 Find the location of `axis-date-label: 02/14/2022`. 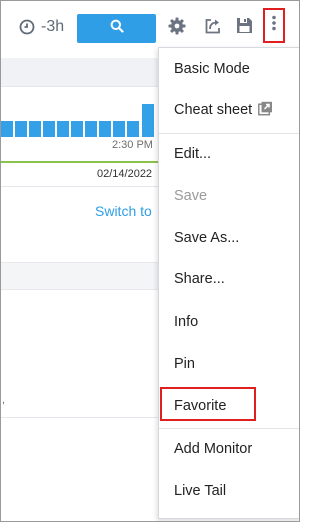

axis-date-label: 02/14/2022 is located at coordinates (125, 174).